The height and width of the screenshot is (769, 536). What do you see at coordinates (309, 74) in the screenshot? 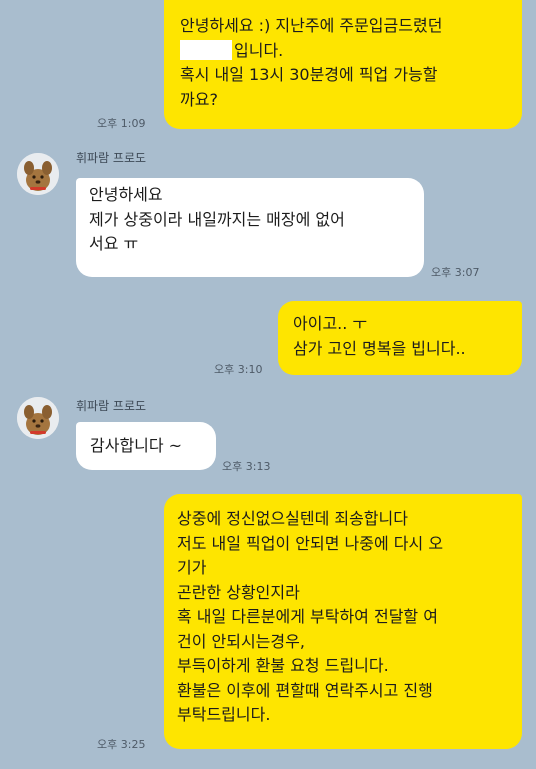
I see `message-text-line: 혹시 내일 13시 30분경에 픽업 가능할` at bounding box center [309, 74].